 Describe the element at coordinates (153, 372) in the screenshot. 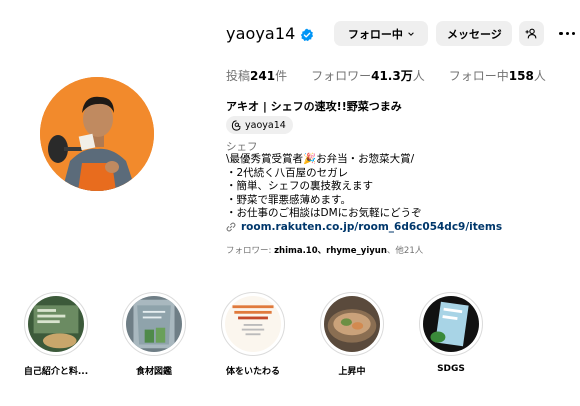

I see `highlight-label: 食材図鑑` at that location.